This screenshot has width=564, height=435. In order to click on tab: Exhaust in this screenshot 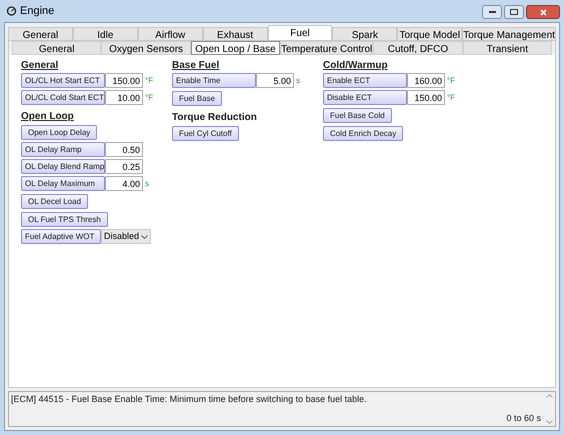, I will do `click(235, 33)`.